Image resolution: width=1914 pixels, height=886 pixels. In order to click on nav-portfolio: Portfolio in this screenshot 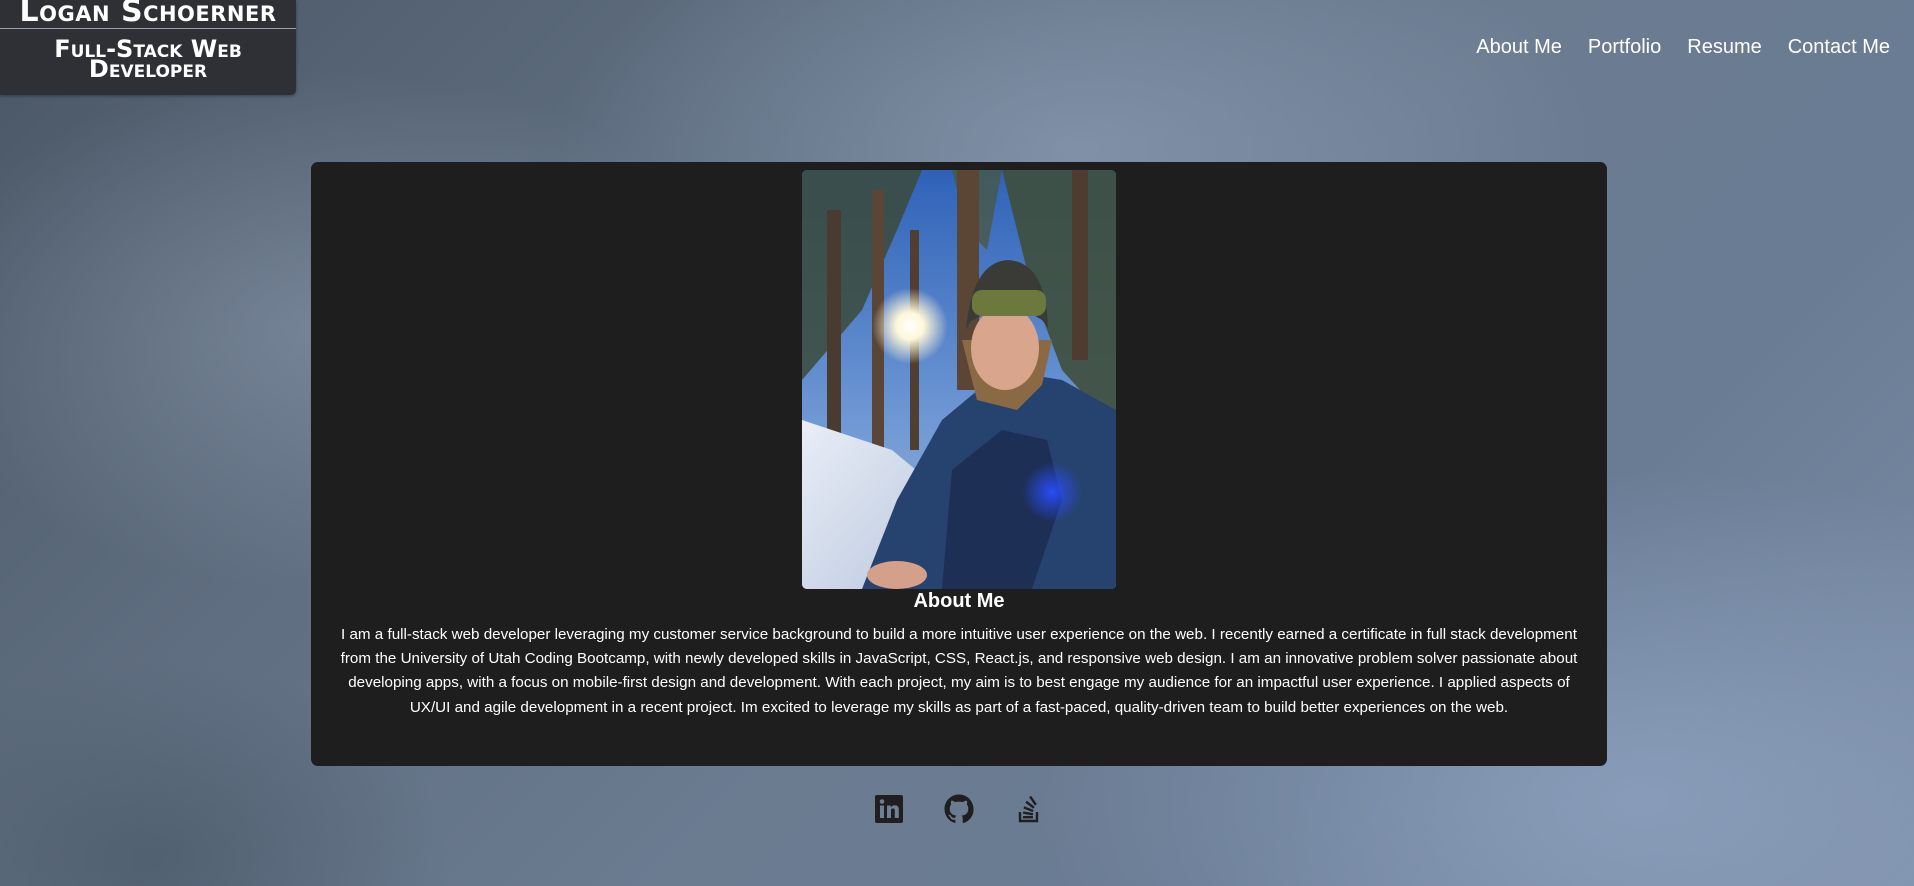, I will do `click(1624, 47)`.